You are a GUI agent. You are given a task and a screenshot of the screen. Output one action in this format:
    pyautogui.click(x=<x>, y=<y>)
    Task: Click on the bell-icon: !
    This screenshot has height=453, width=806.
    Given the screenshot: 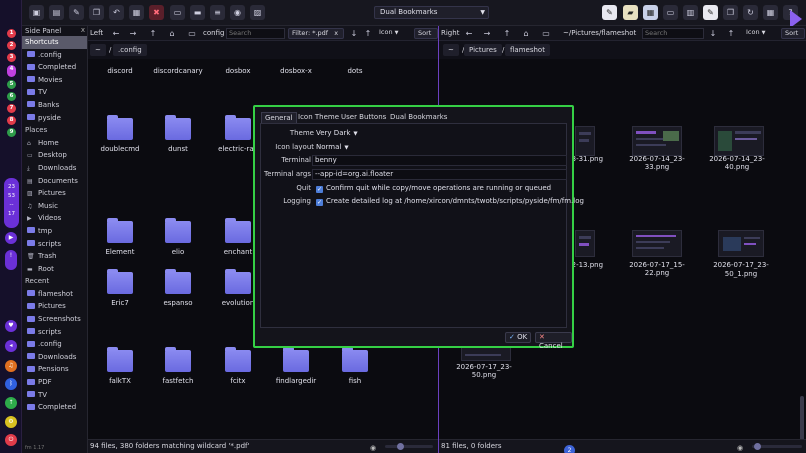 What is the action you would take?
    pyautogui.click(x=11, y=260)
    